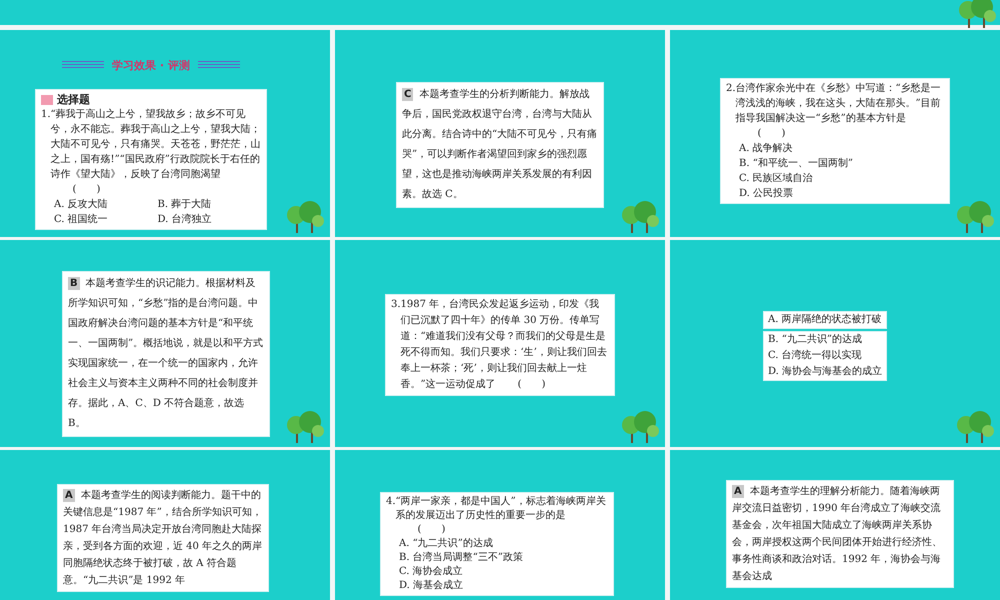 Image resolution: width=1000 pixels, height=600 pixels. What do you see at coordinates (840, 534) in the screenshot?
I see `explanation-text: A 本题考查学生的理解分析能力。随着海峡两岸交流日益密切，1990 年台湾成立了海峡交流基金会，次年祖国大陆成立了海峡两岸关系协会，两岸授权这两个民间团体开始进行经济性、事务性商谈和政治对话。1992 年，海协会与海基会达成` at bounding box center [840, 534].